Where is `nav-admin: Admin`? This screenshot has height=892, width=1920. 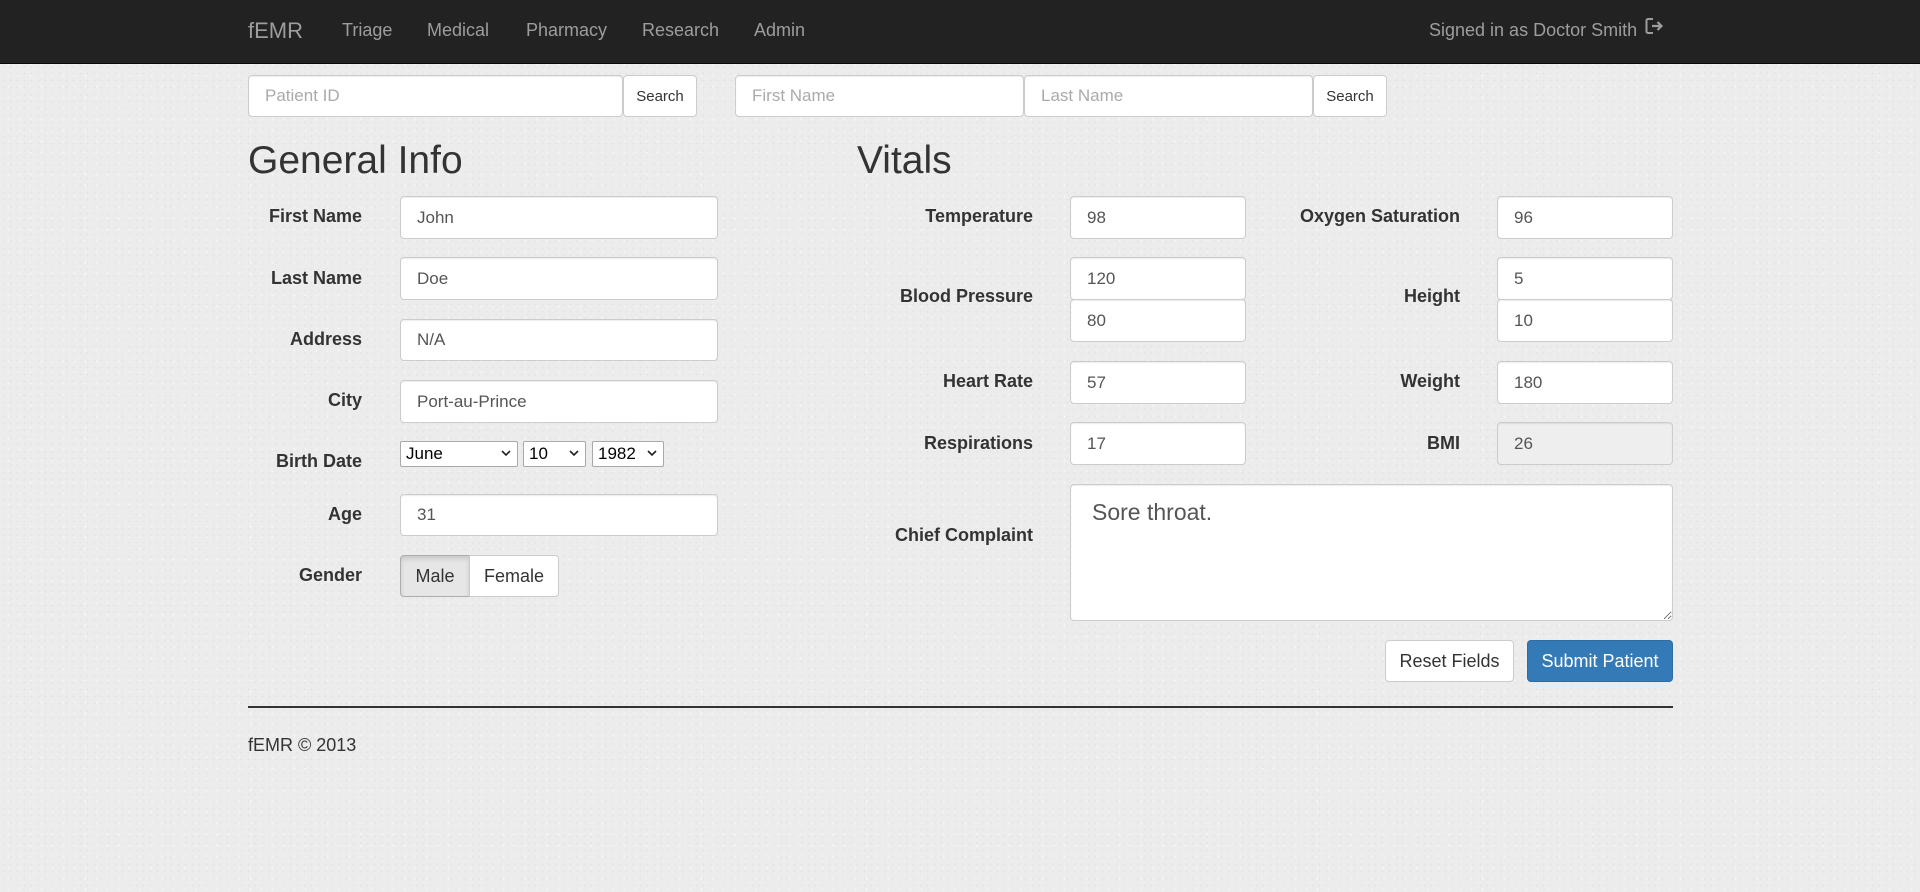 nav-admin: Admin is located at coordinates (779, 31).